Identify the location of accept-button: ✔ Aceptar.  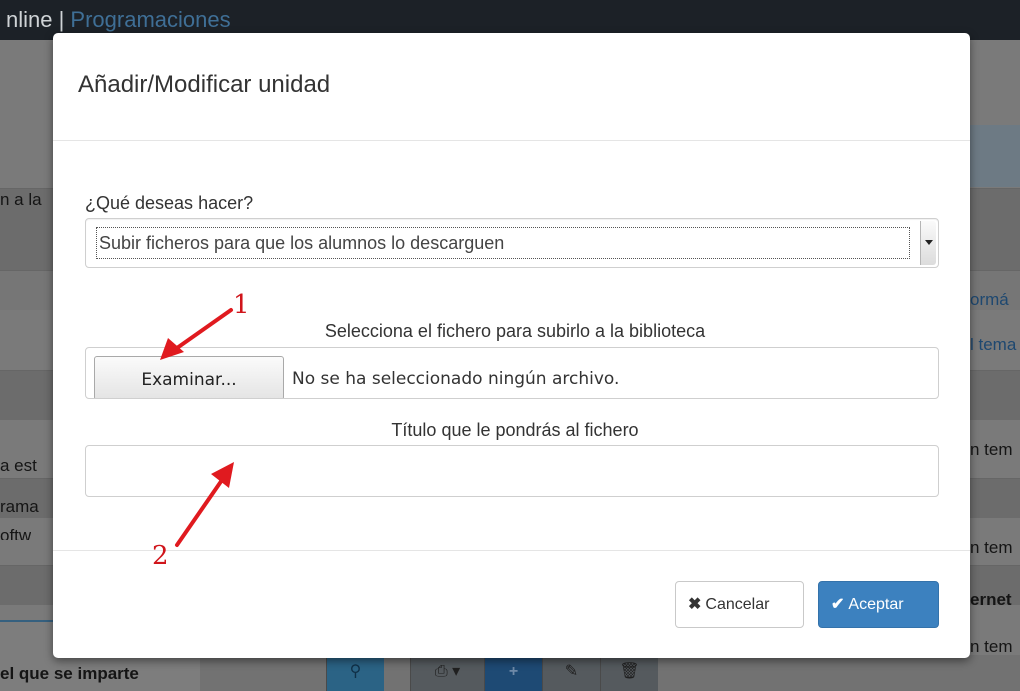
(878, 604).